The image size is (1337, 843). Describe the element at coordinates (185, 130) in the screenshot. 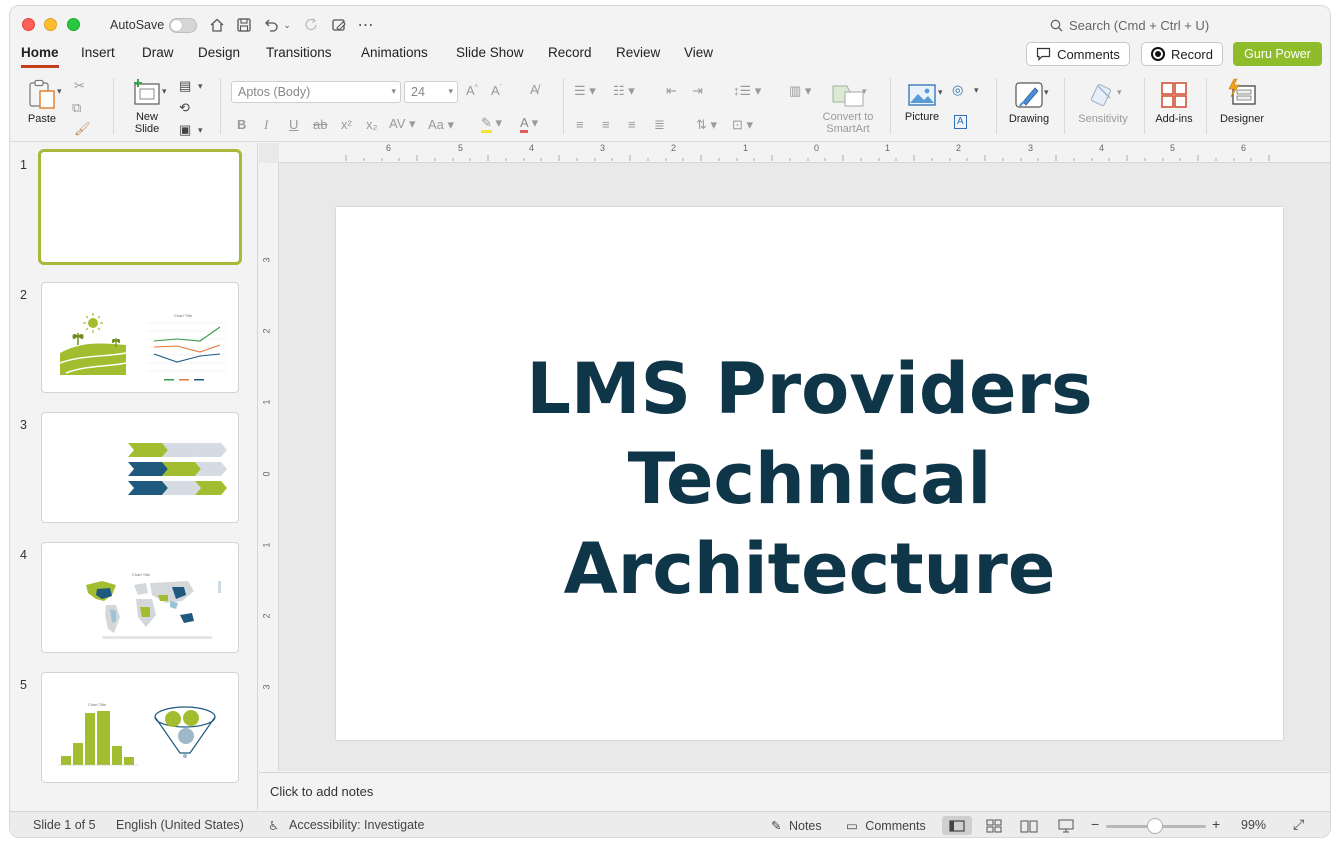

I see `section-icon: ▣` at that location.